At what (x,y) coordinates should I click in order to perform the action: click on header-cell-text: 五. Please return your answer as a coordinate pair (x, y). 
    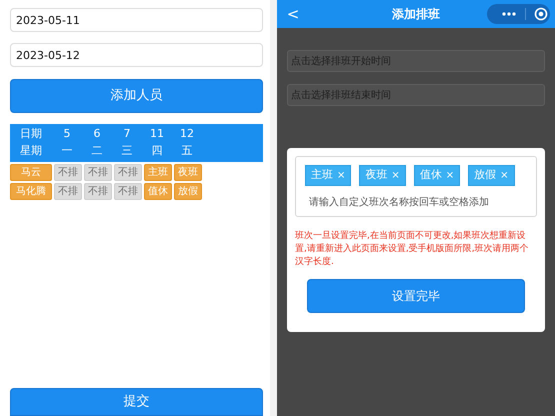
    Looking at the image, I should click on (187, 151).